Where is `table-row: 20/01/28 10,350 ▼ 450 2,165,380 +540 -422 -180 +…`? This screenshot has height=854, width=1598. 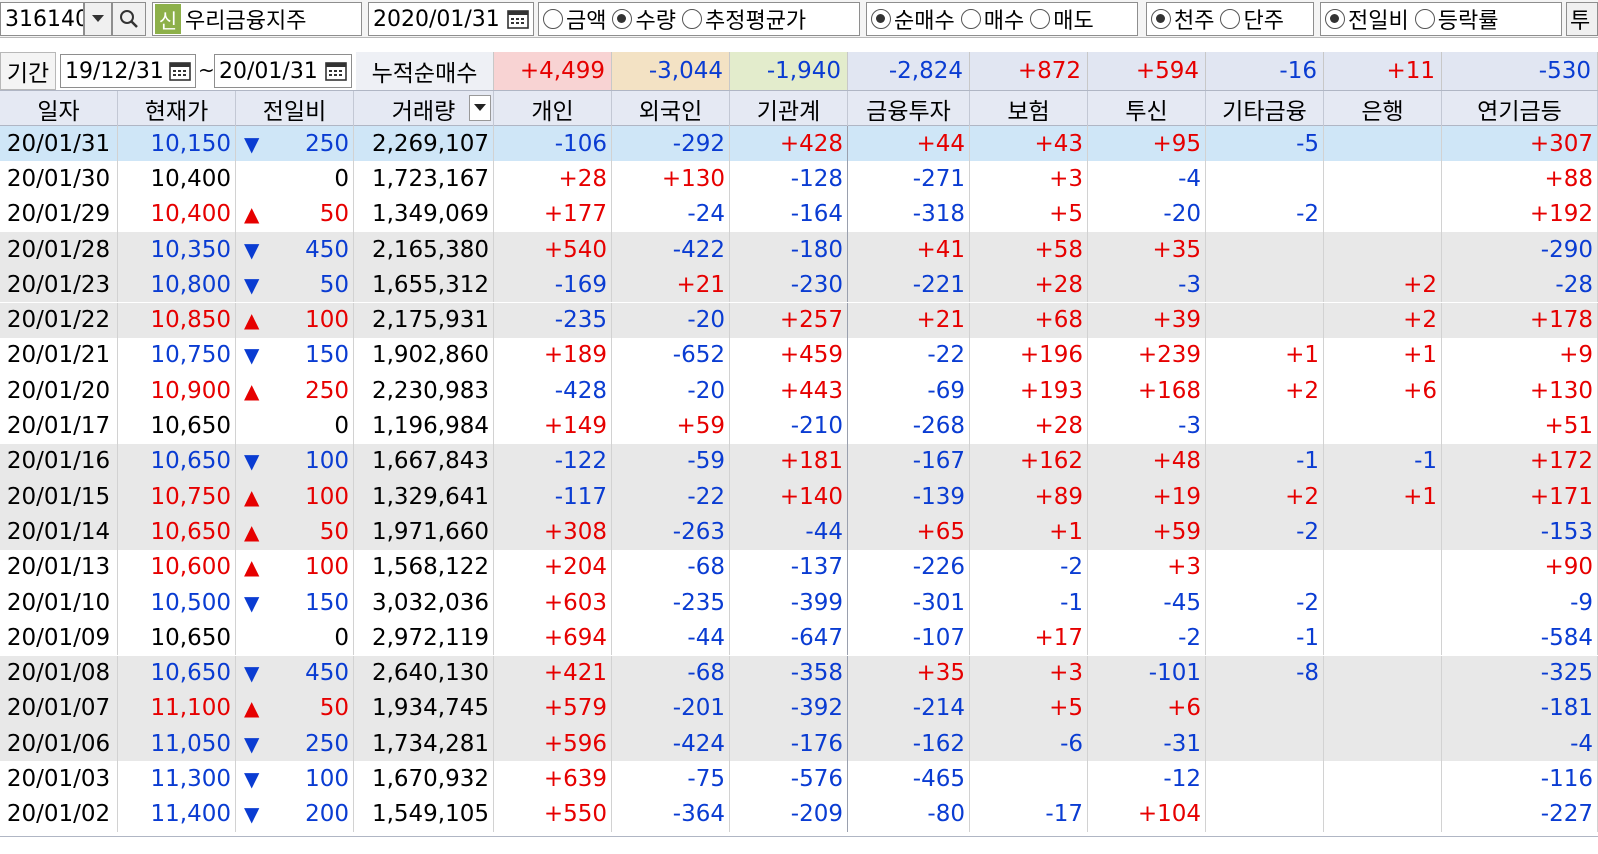
table-row: 20/01/28 10,350 ▼ 450 2,165,380 +540 -422 -180 +… is located at coordinates (799, 249).